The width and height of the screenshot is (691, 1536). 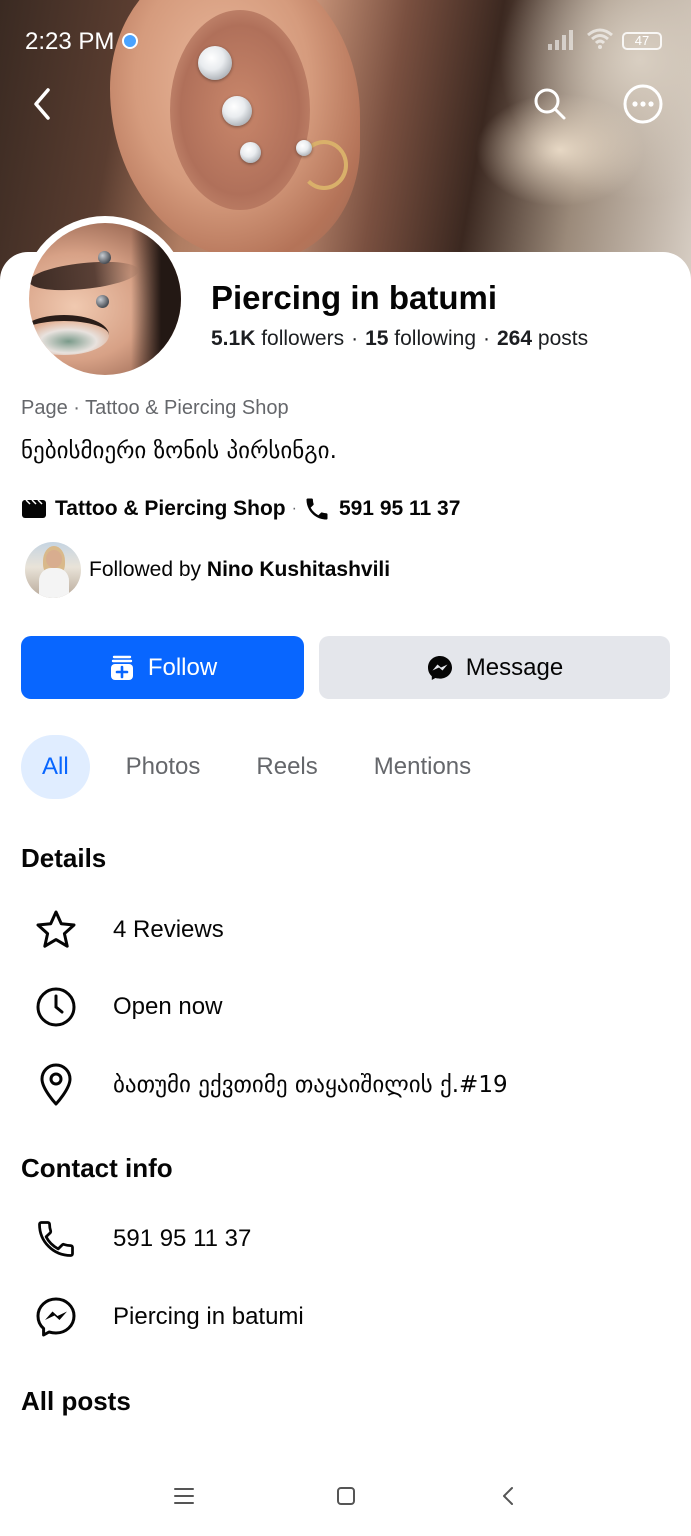 What do you see at coordinates (179, 451) in the screenshot?
I see `page-bio: ნებისმიერი ზონის პირსინგი.` at bounding box center [179, 451].